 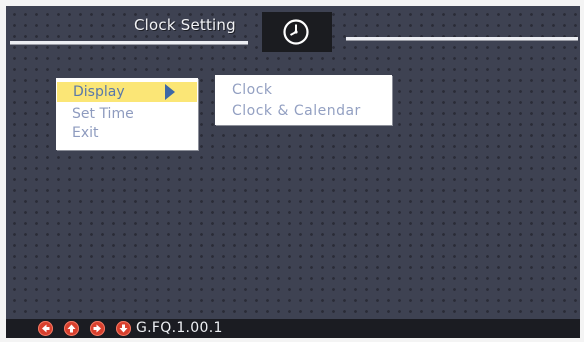 What do you see at coordinates (85, 133) in the screenshot?
I see `menu-item-label: Exit` at bounding box center [85, 133].